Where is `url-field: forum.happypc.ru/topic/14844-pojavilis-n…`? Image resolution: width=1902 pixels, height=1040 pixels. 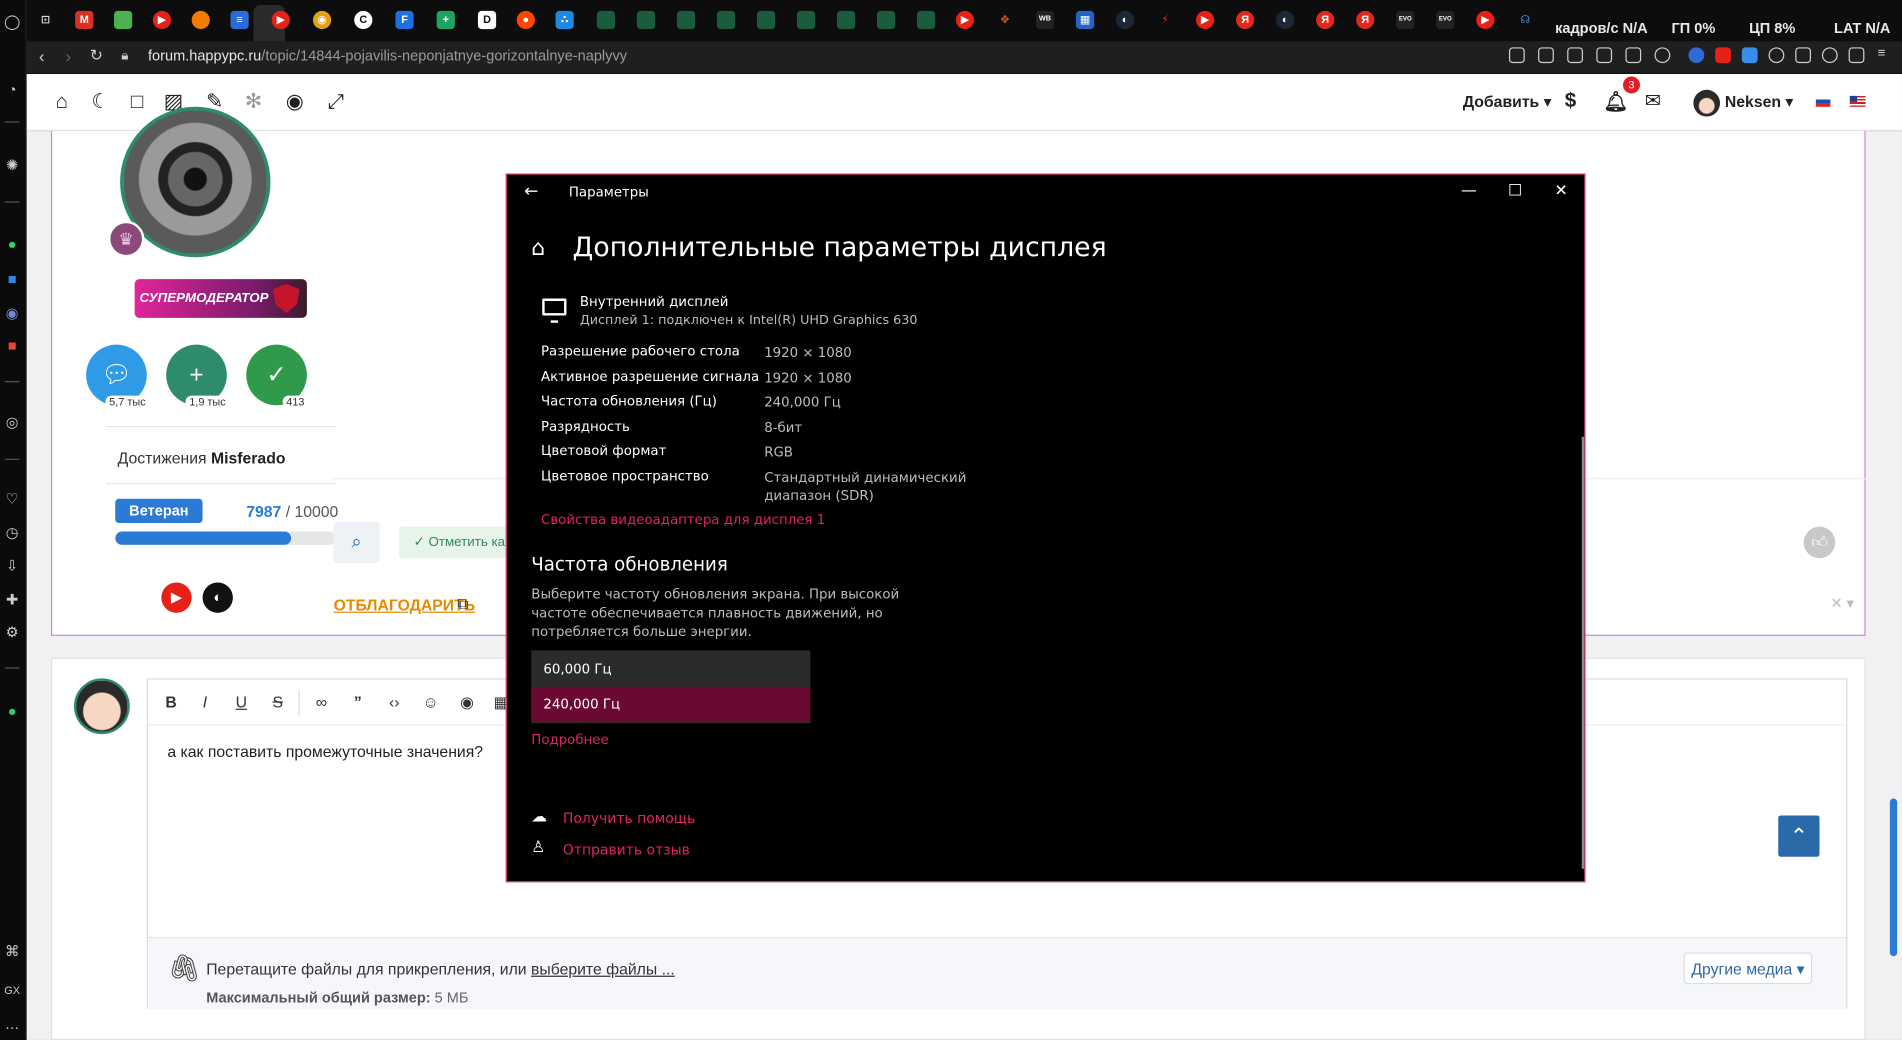
url-field: forum.happypc.ru/topic/14844-pojavilis-n… is located at coordinates (387, 55).